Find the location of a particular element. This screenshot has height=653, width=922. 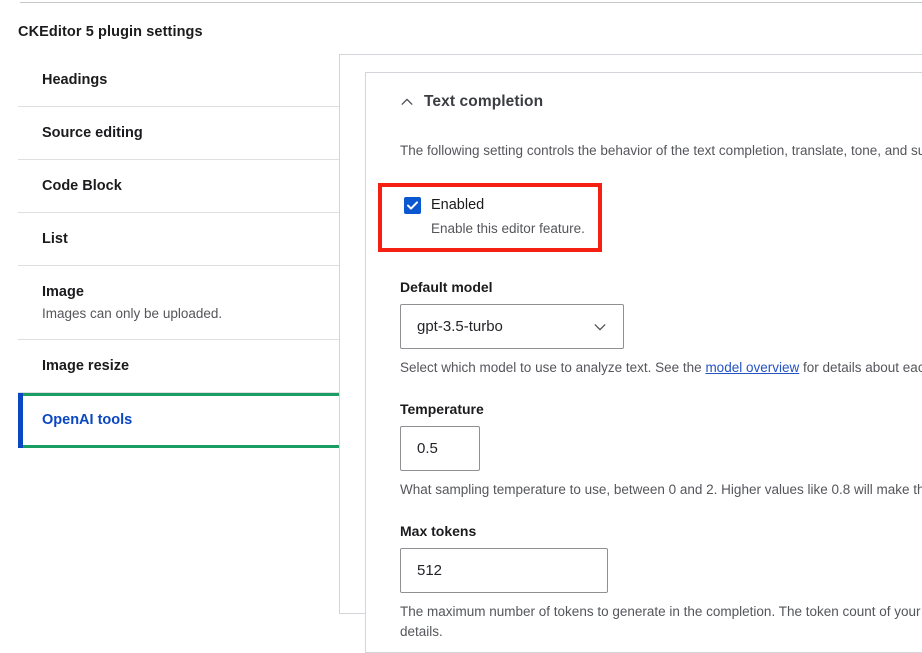

default-model-select-wrap: gpt-3.5-turbo is located at coordinates (512, 326).